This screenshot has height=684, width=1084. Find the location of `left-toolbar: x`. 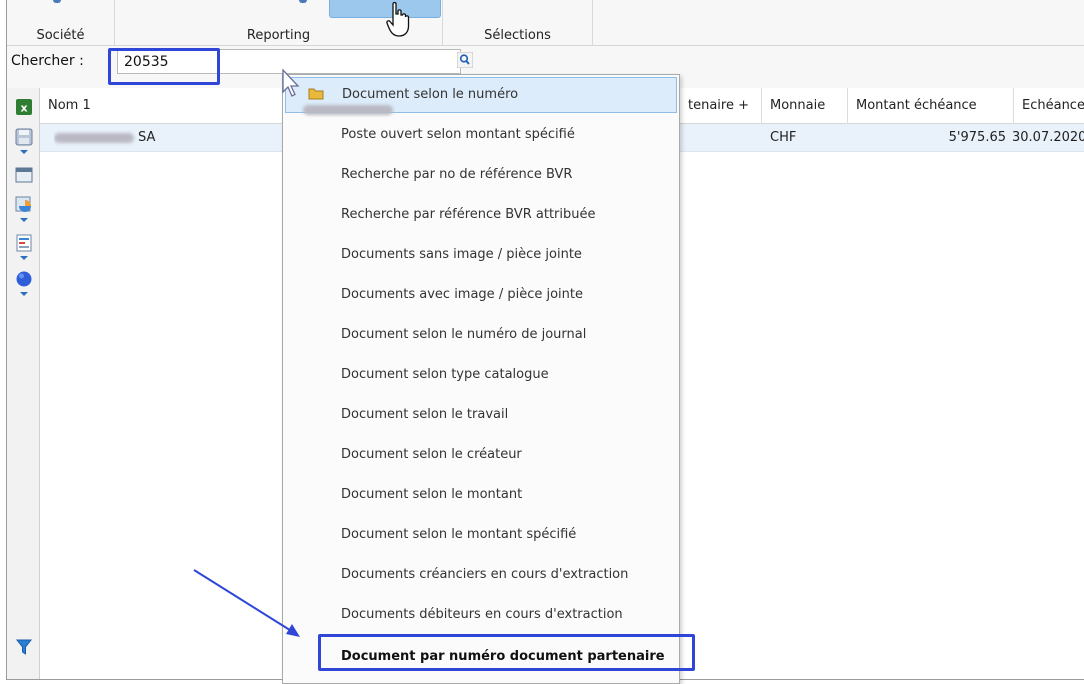

left-toolbar: x is located at coordinates (23, 383).